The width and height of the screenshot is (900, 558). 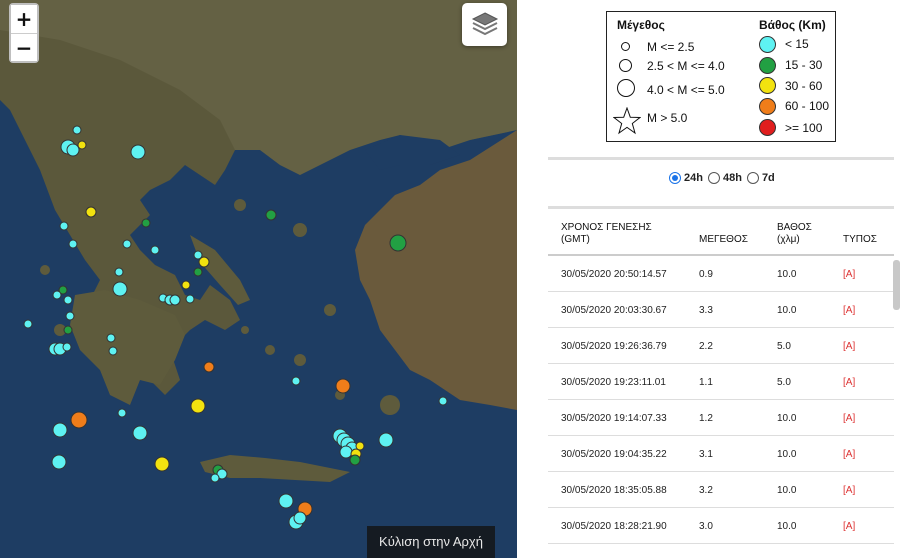 I want to click on radio-7d, so click(x=752, y=178).